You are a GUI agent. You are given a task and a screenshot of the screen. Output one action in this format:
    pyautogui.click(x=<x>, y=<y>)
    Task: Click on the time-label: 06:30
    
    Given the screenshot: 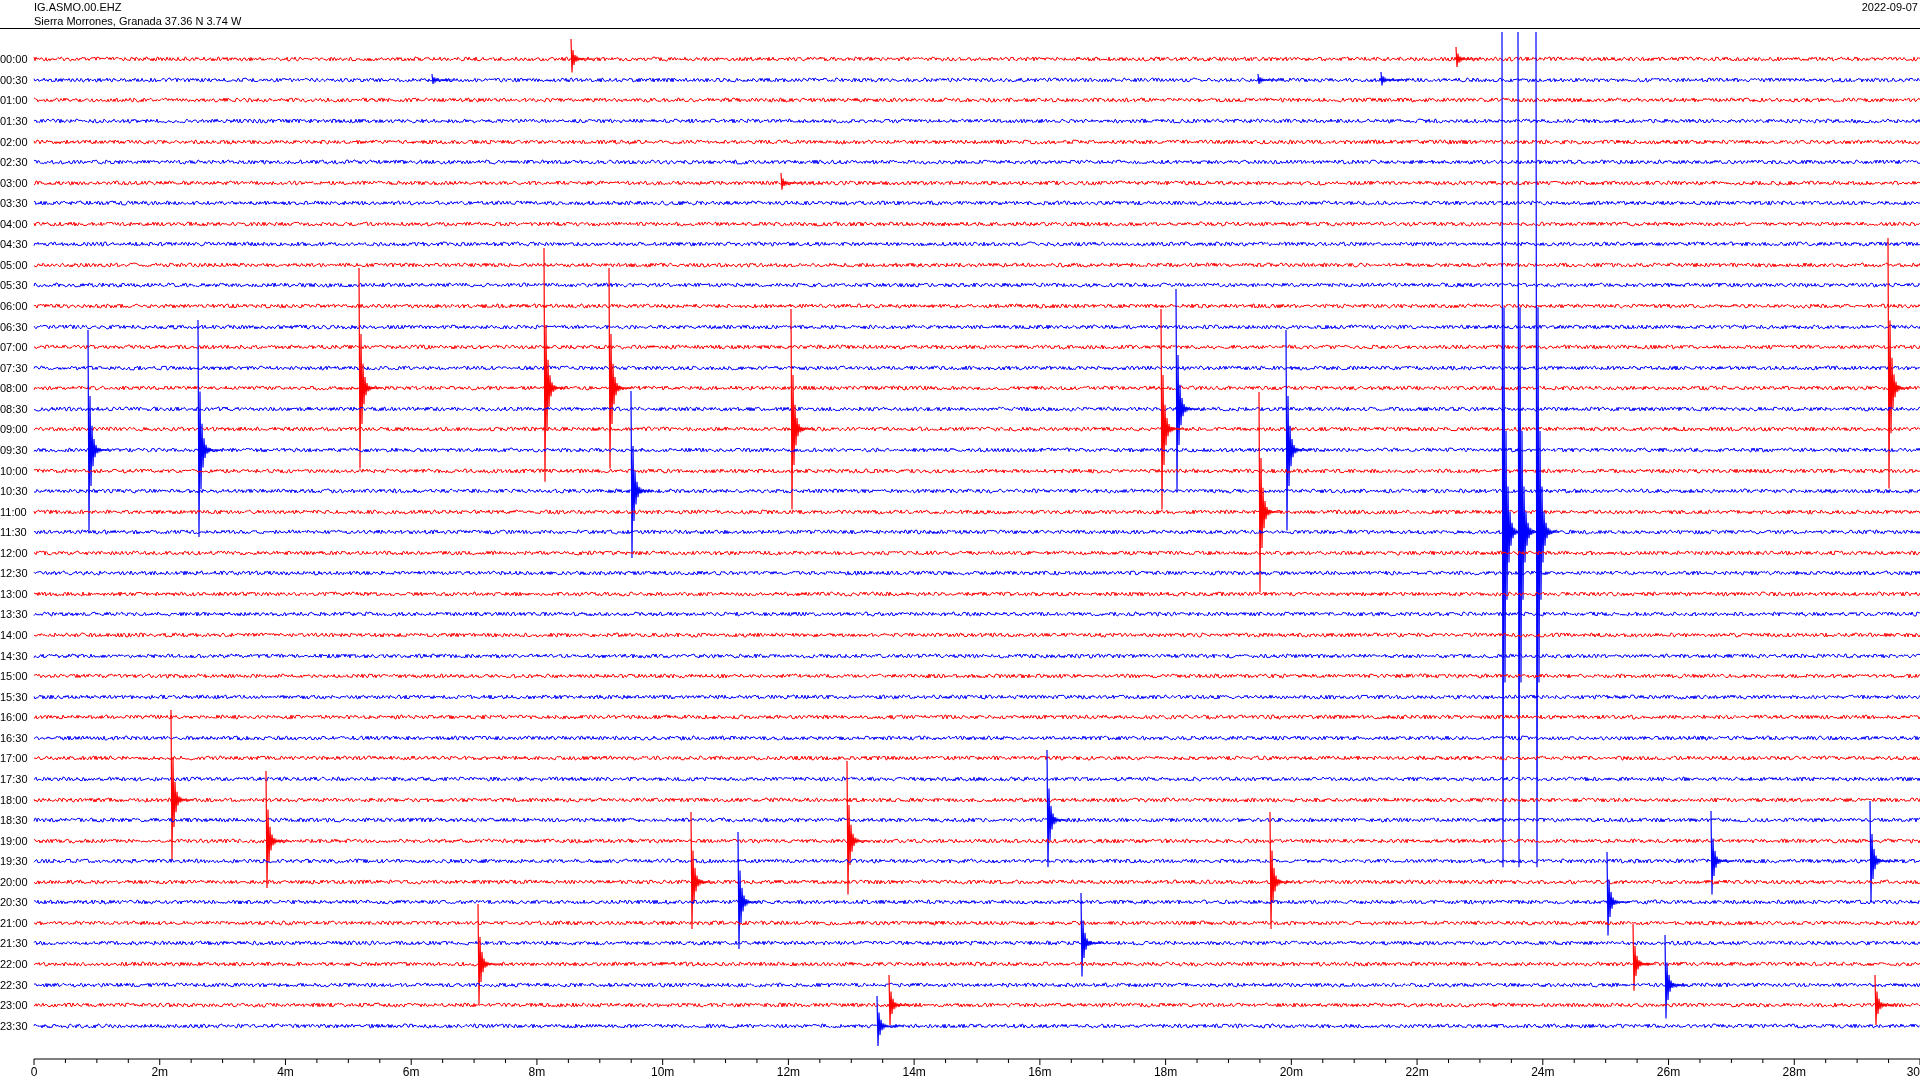 What is the action you would take?
    pyautogui.click(x=14, y=326)
    